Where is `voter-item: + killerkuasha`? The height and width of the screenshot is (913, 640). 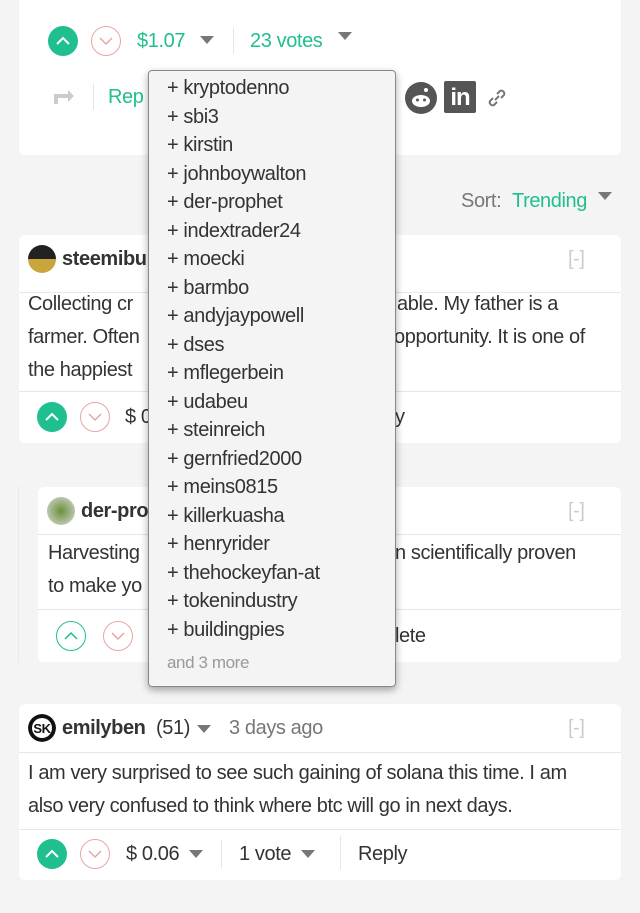
voter-item: + killerkuasha is located at coordinates (226, 516).